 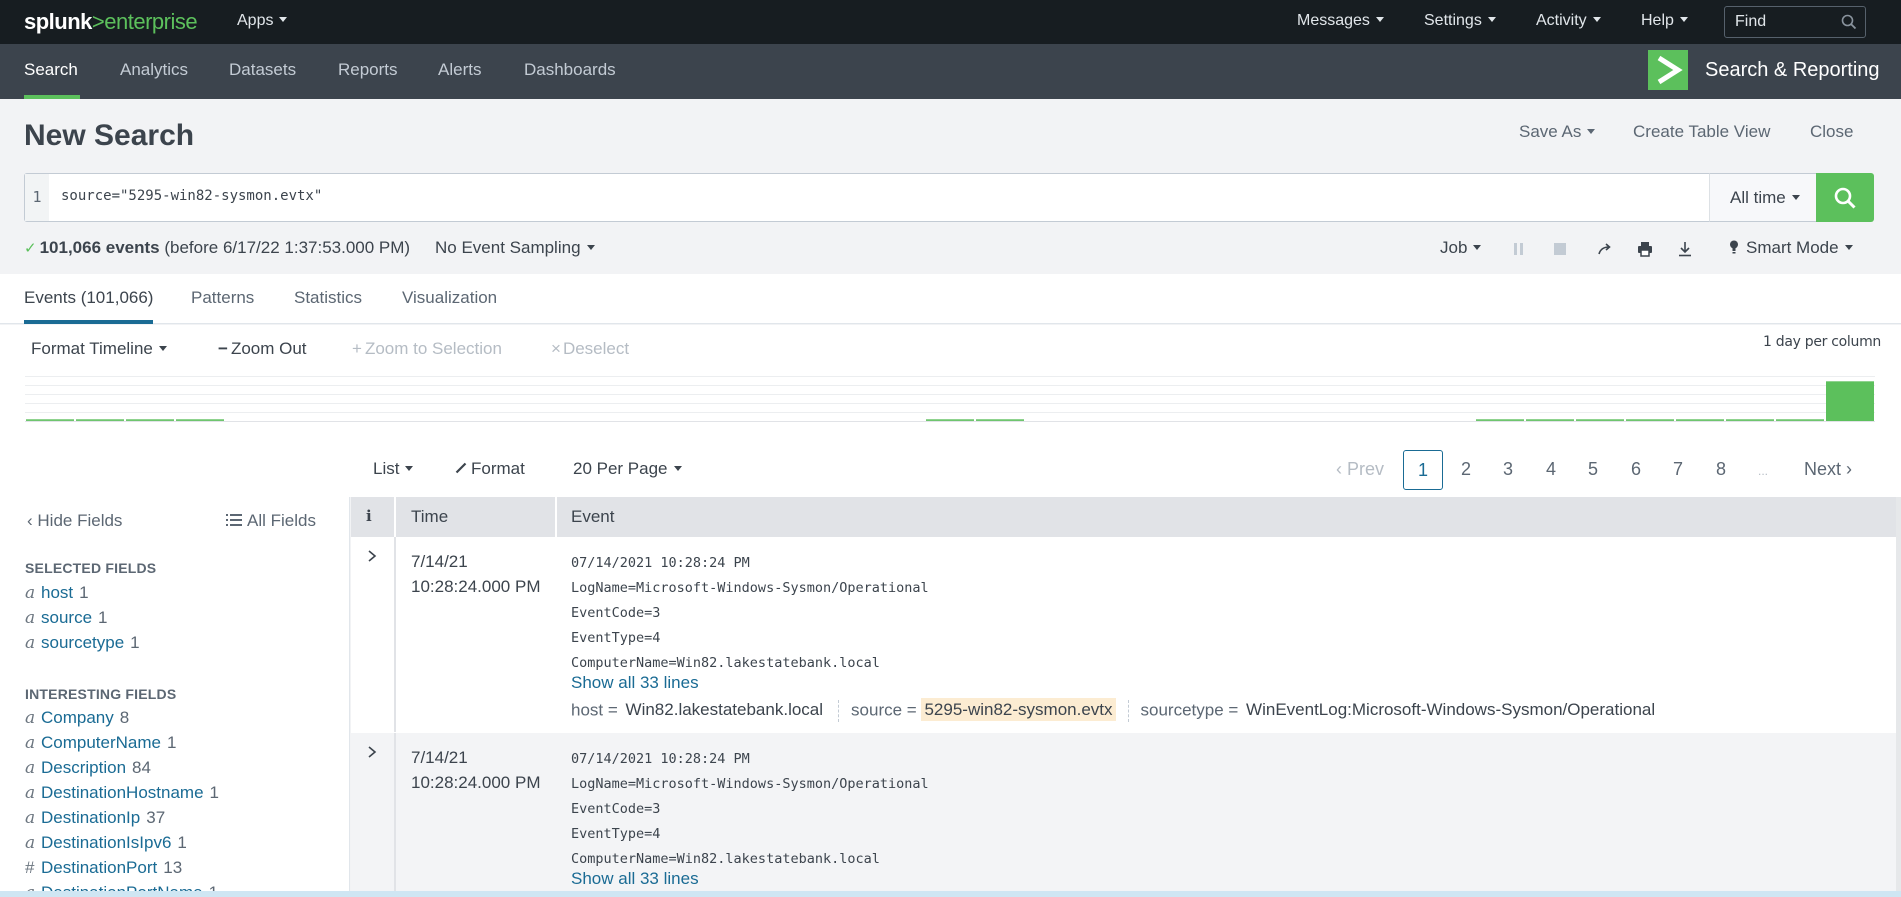 What do you see at coordinates (1685, 249) in the screenshot?
I see `export-icon` at bounding box center [1685, 249].